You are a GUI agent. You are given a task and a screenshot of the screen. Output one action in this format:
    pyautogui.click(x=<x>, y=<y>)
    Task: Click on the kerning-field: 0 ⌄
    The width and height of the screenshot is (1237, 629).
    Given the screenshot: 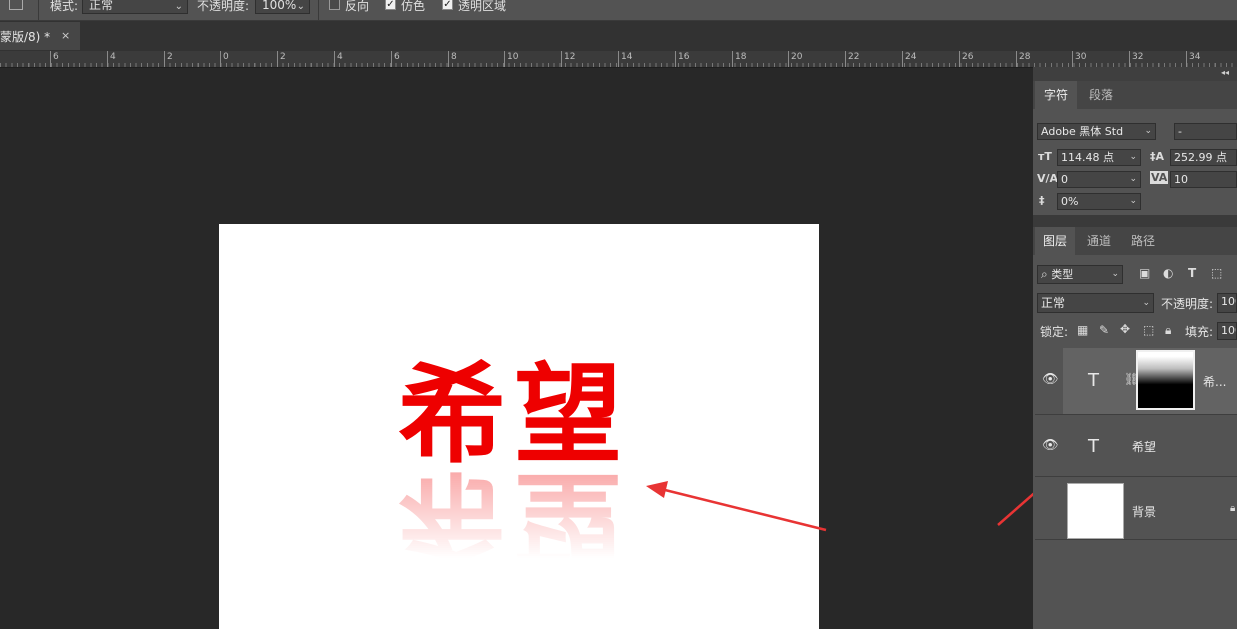 What is the action you would take?
    pyautogui.click(x=1099, y=179)
    